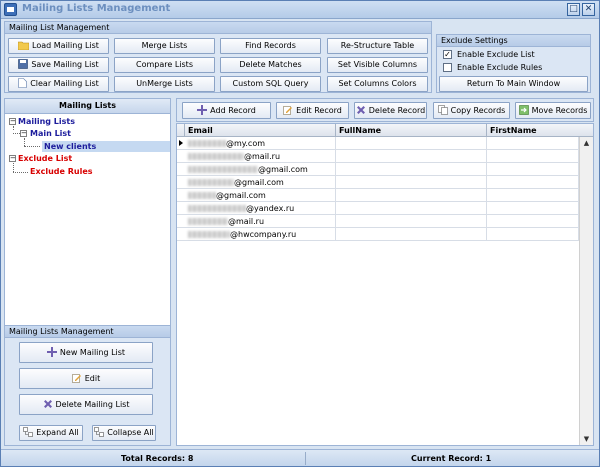 This screenshot has width=600, height=467. What do you see at coordinates (447, 54) in the screenshot?
I see `checkbox-checked-icon: ✓` at bounding box center [447, 54].